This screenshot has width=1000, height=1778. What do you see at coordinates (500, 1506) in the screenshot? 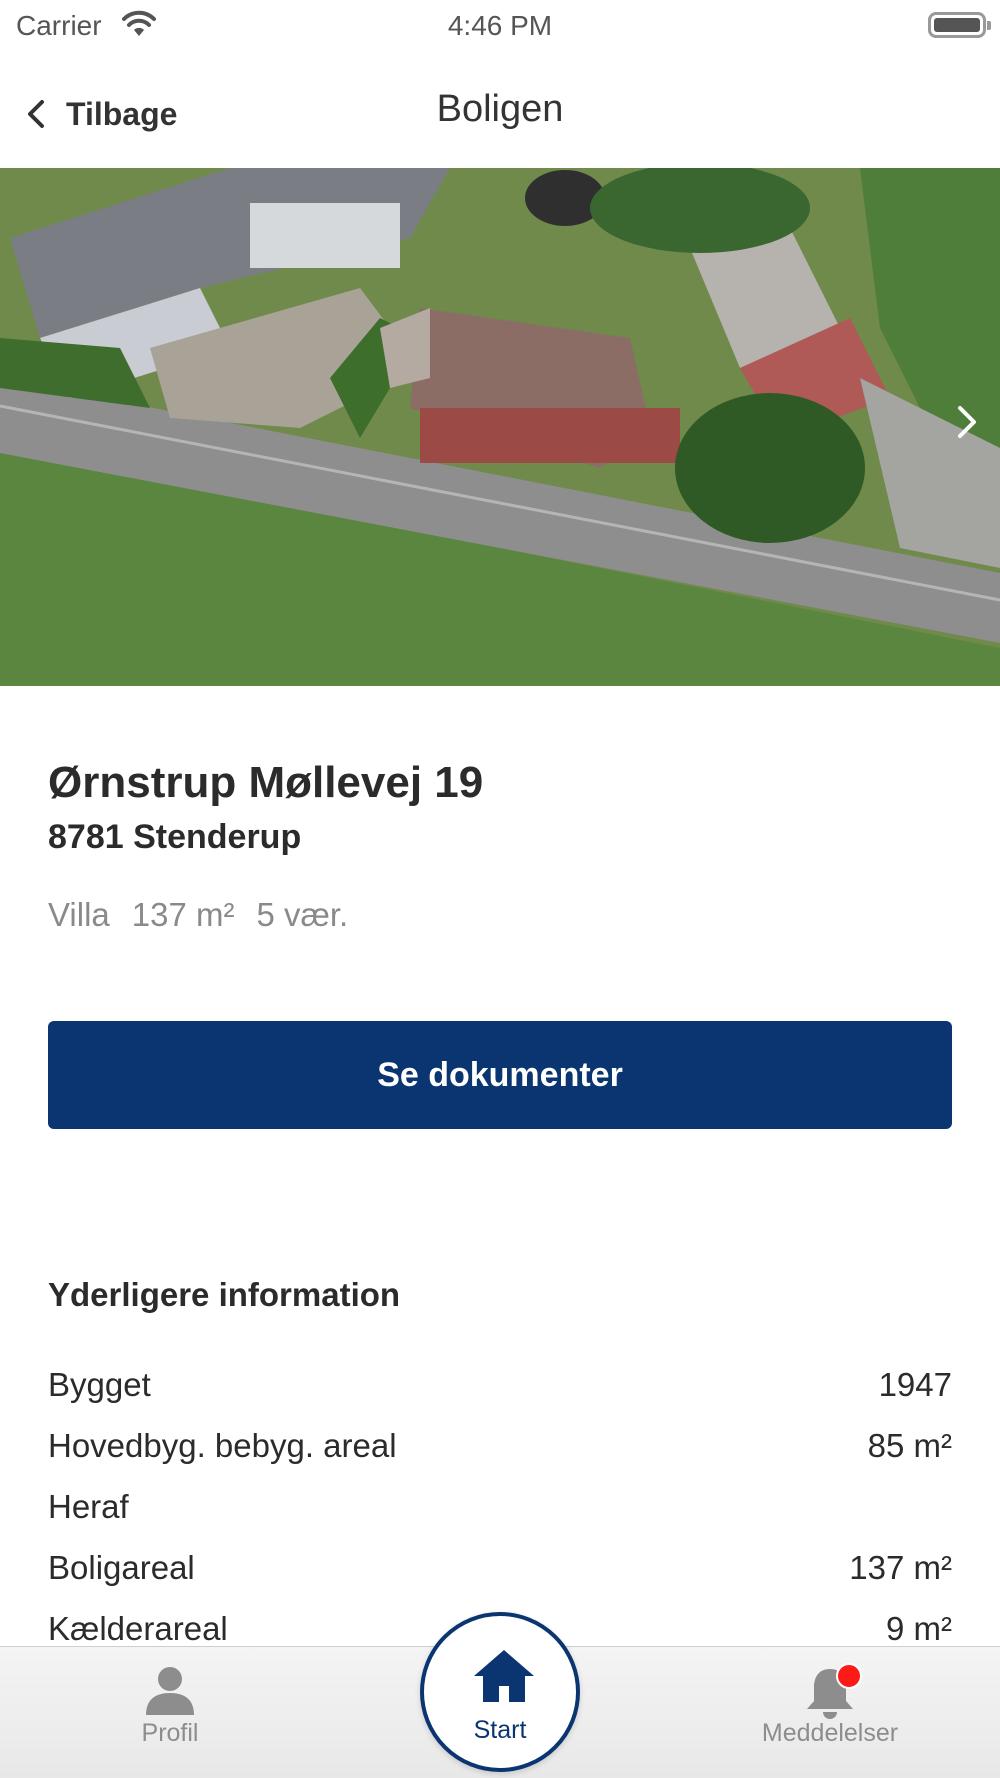
I see `info-row-heraf: Heraf` at bounding box center [500, 1506].